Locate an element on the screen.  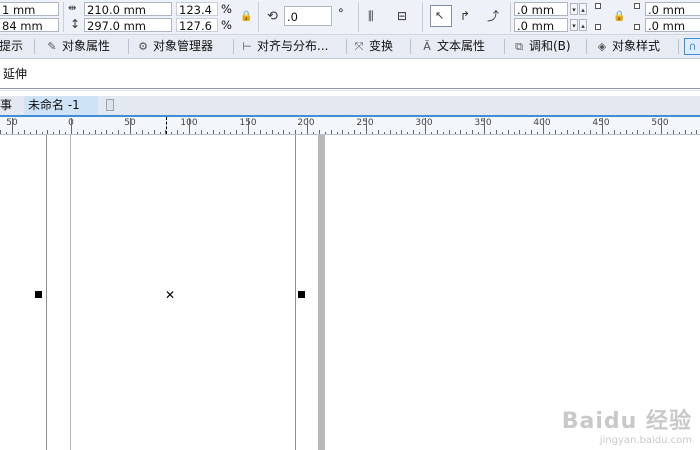
tab-object-styles: ◈ 对象样式 is located at coordinates (627, 46).